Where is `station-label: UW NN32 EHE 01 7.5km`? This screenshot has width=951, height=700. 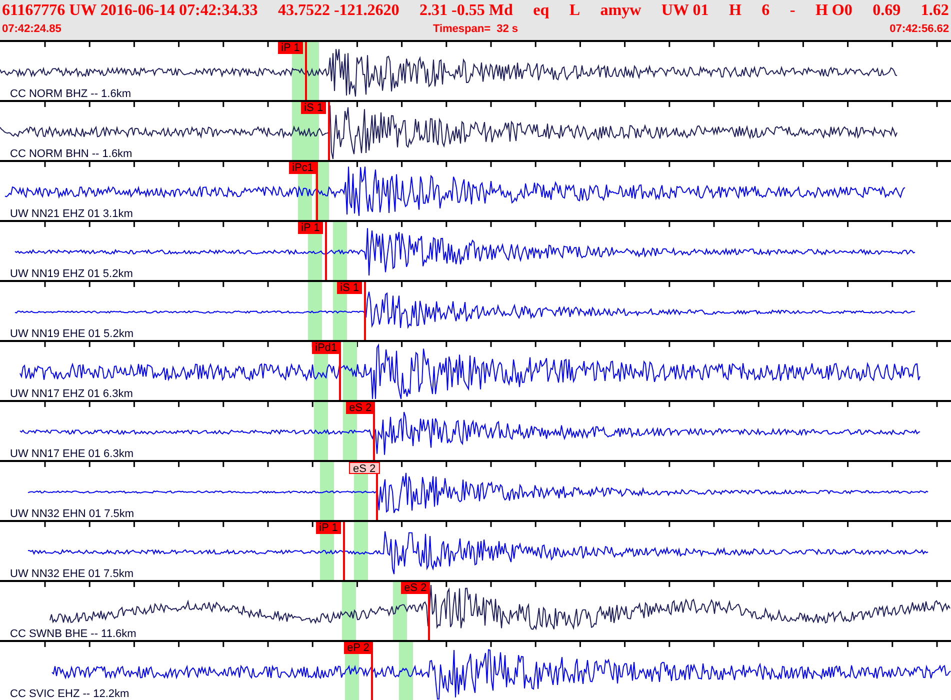 station-label: UW NN32 EHE 01 7.5km is located at coordinates (72, 574).